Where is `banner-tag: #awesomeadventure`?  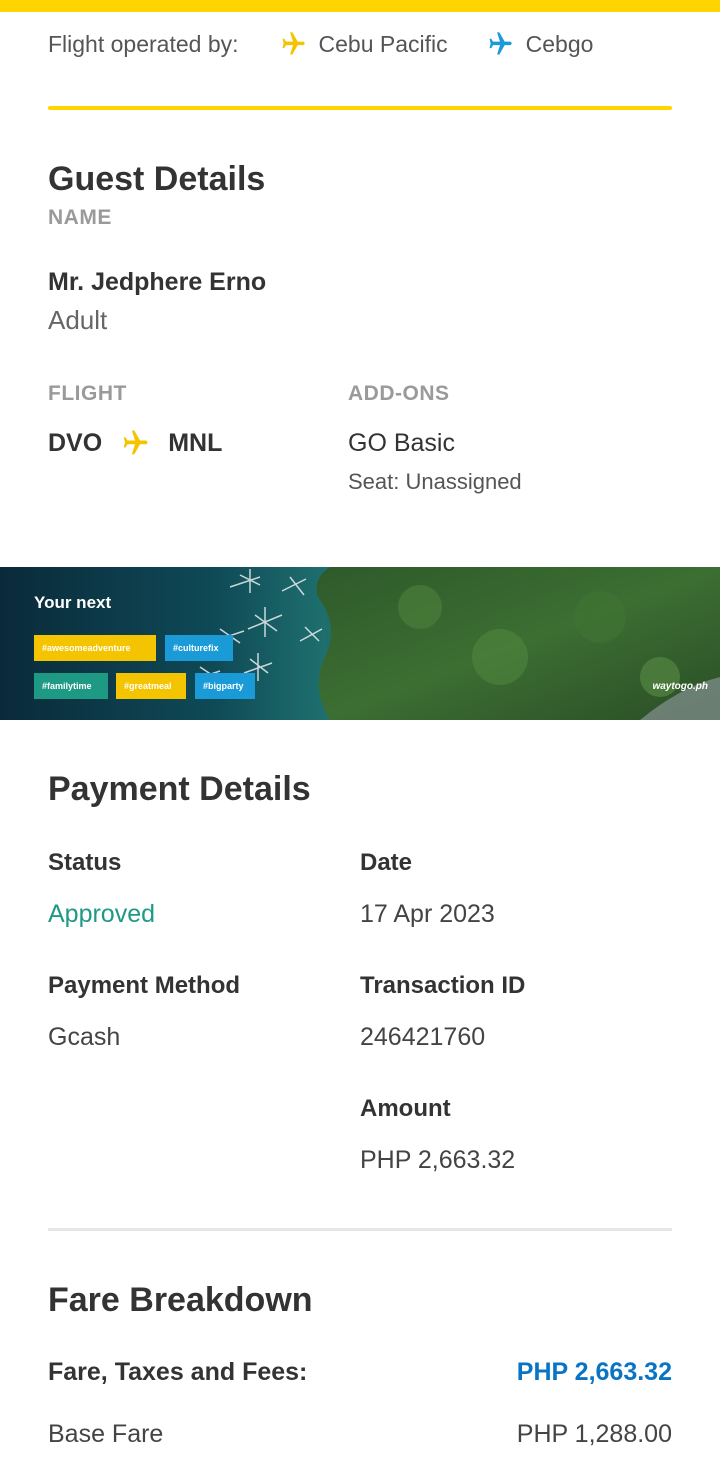 banner-tag: #awesomeadventure is located at coordinates (95, 648).